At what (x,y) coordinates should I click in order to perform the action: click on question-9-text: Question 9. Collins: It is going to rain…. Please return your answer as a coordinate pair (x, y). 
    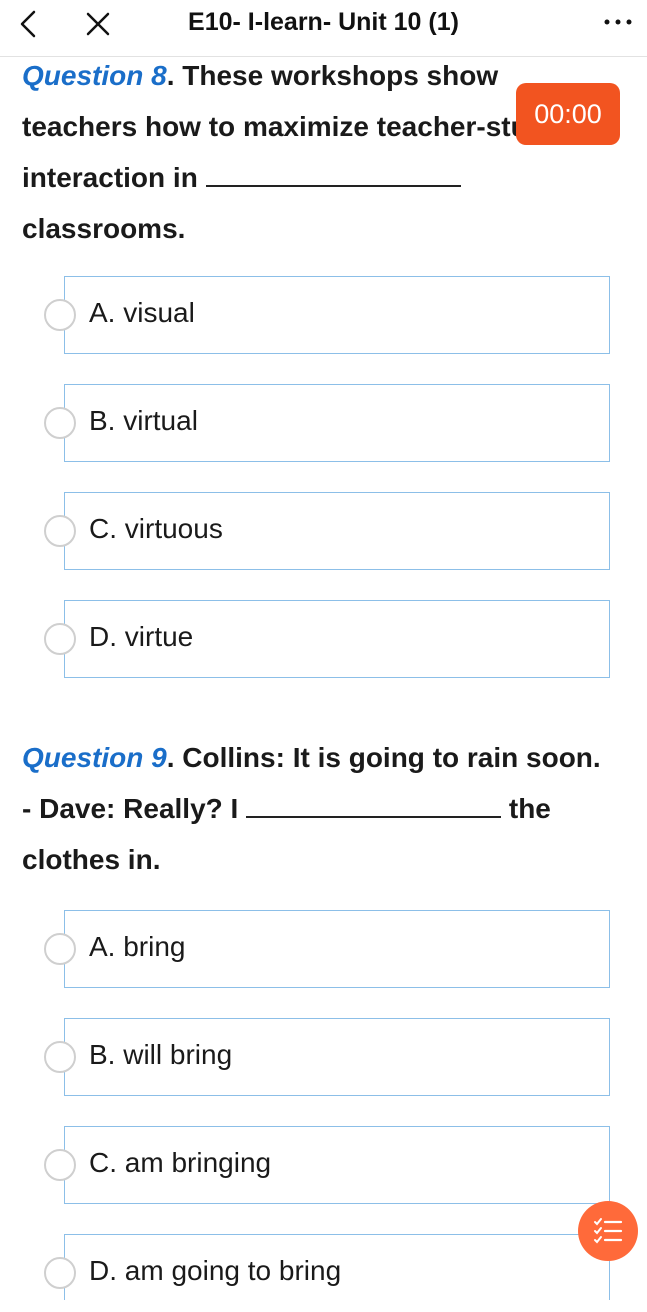
    Looking at the image, I should click on (317, 808).